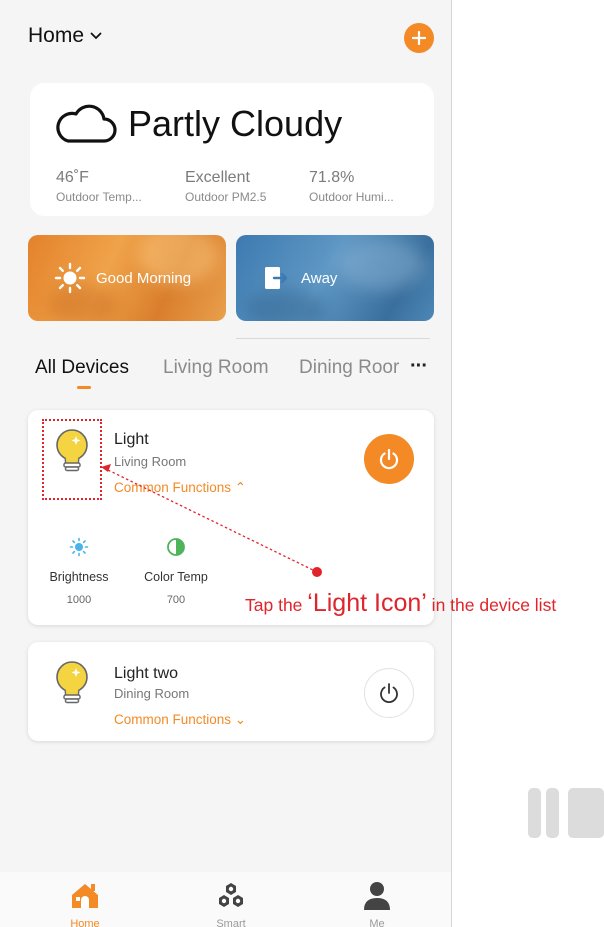  I want to click on section-divider, so click(333, 338).